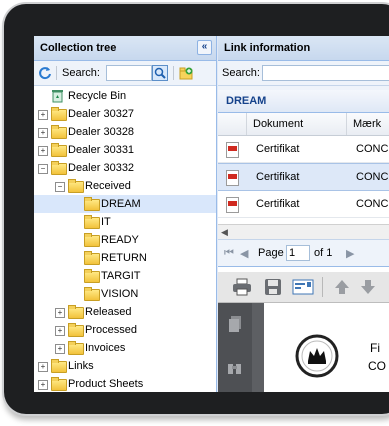 Image resolution: width=389 pixels, height=426 pixels. Describe the element at coordinates (295, 124) in the screenshot. I see `column-header-dokument: Dokument` at that location.